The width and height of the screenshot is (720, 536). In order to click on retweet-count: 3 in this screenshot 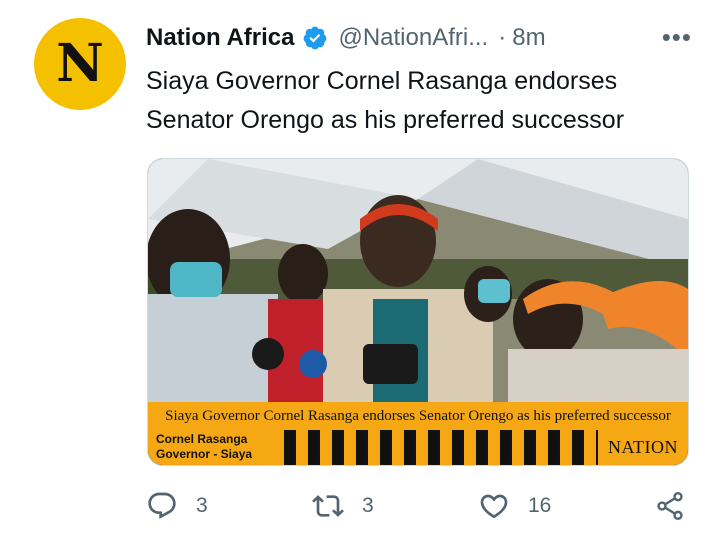, I will do `click(368, 505)`.